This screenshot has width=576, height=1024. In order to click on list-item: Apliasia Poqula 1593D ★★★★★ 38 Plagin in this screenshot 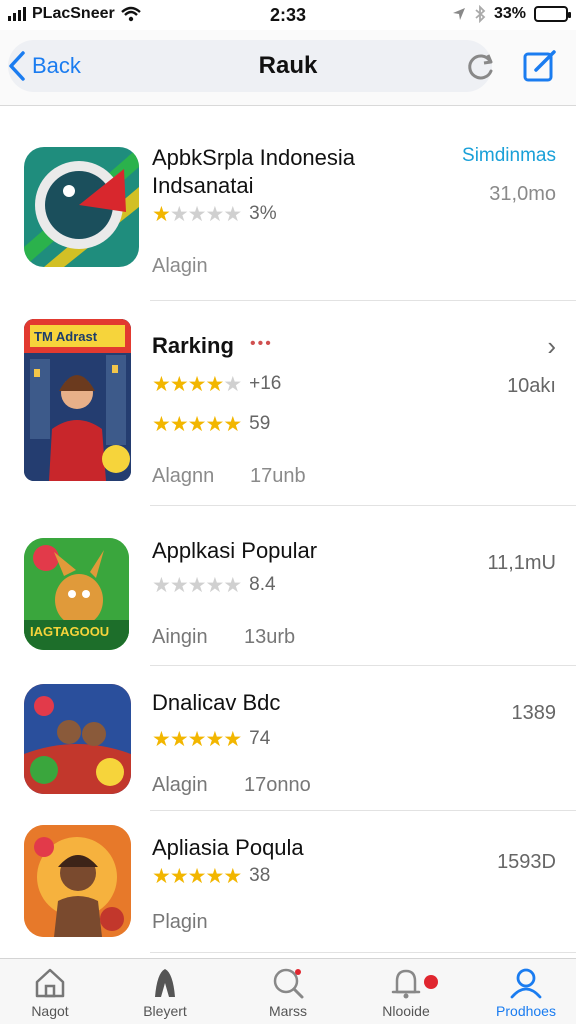, I will do `click(288, 882)`.